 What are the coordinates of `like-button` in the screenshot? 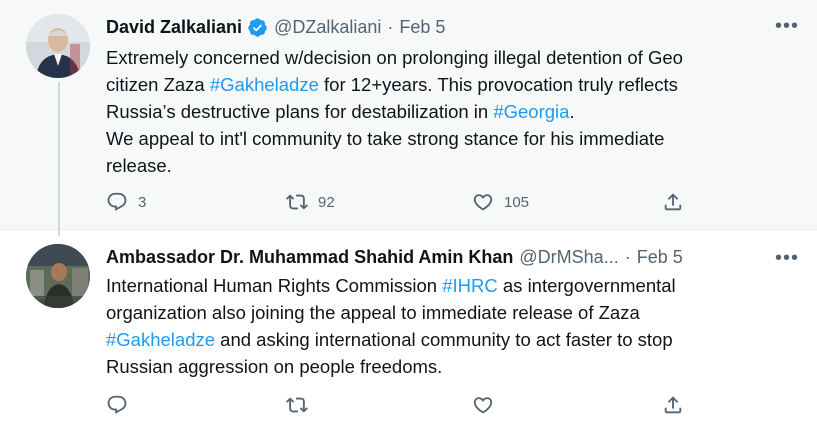 It's located at (483, 405).